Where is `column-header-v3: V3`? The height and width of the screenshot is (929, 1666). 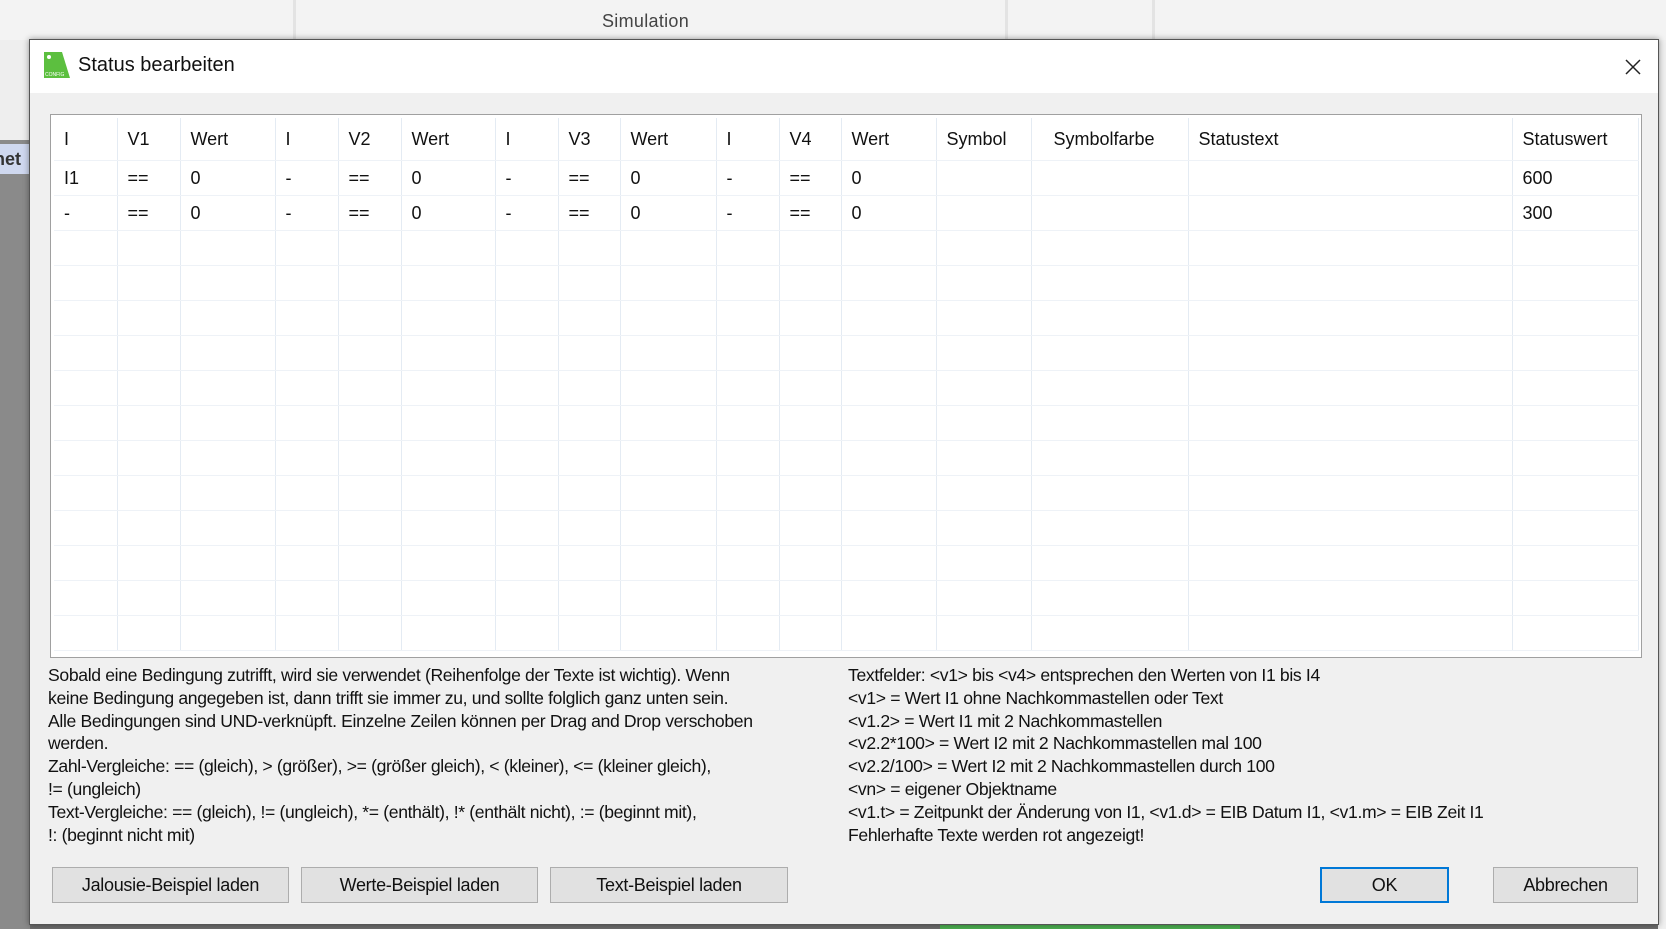
column-header-v3: V3 is located at coordinates (589, 139).